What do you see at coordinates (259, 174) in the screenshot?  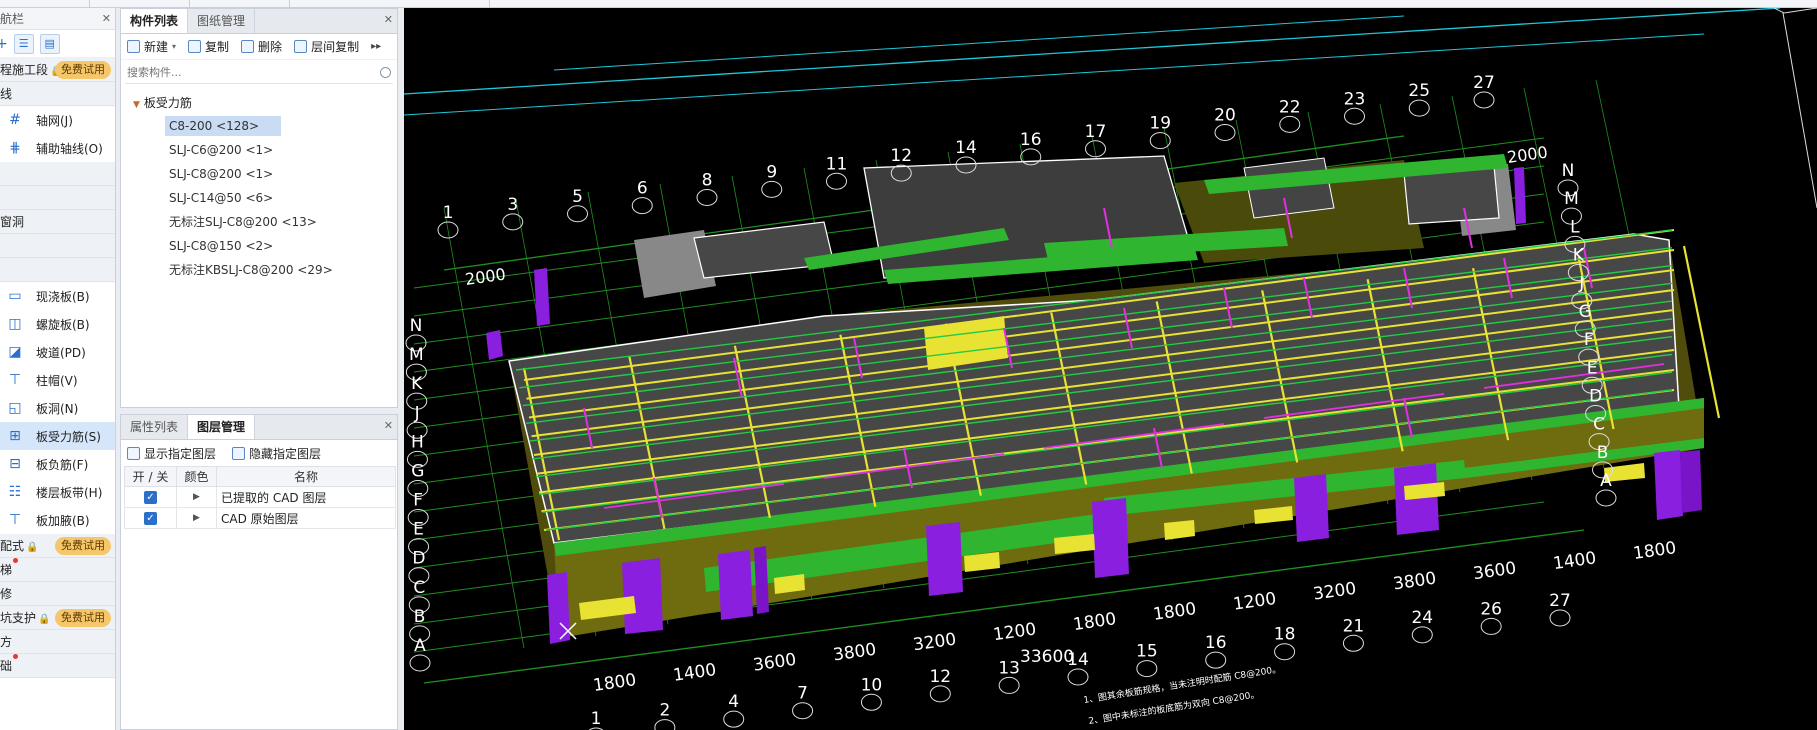 I see `list-item: SLJ-C8@200 <1>` at bounding box center [259, 174].